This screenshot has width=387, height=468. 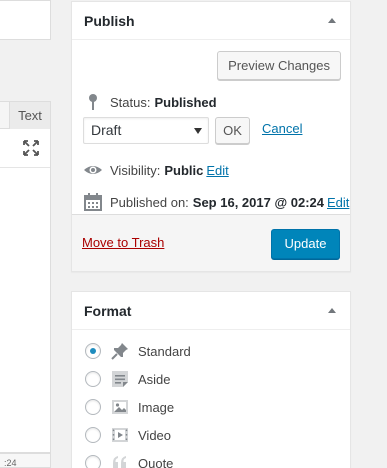 What do you see at coordinates (120, 407) in the screenshot?
I see `image-icon` at bounding box center [120, 407].